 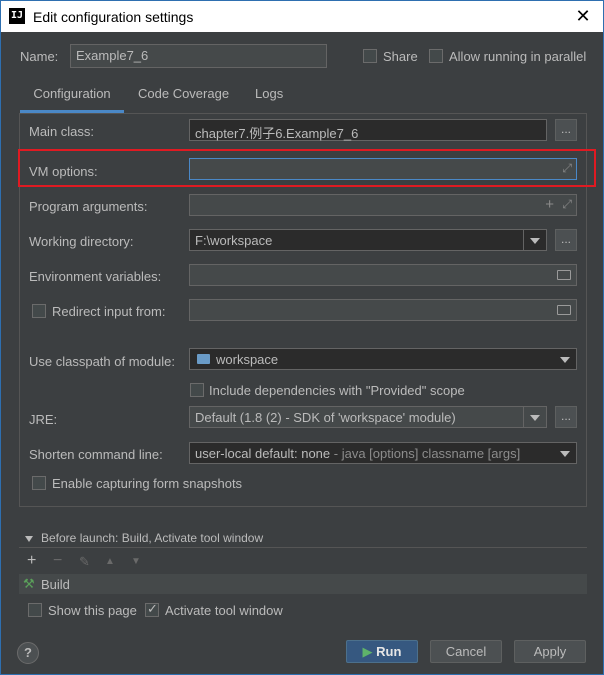 I want to click on form-snapshots-checkbox, so click(x=39, y=483).